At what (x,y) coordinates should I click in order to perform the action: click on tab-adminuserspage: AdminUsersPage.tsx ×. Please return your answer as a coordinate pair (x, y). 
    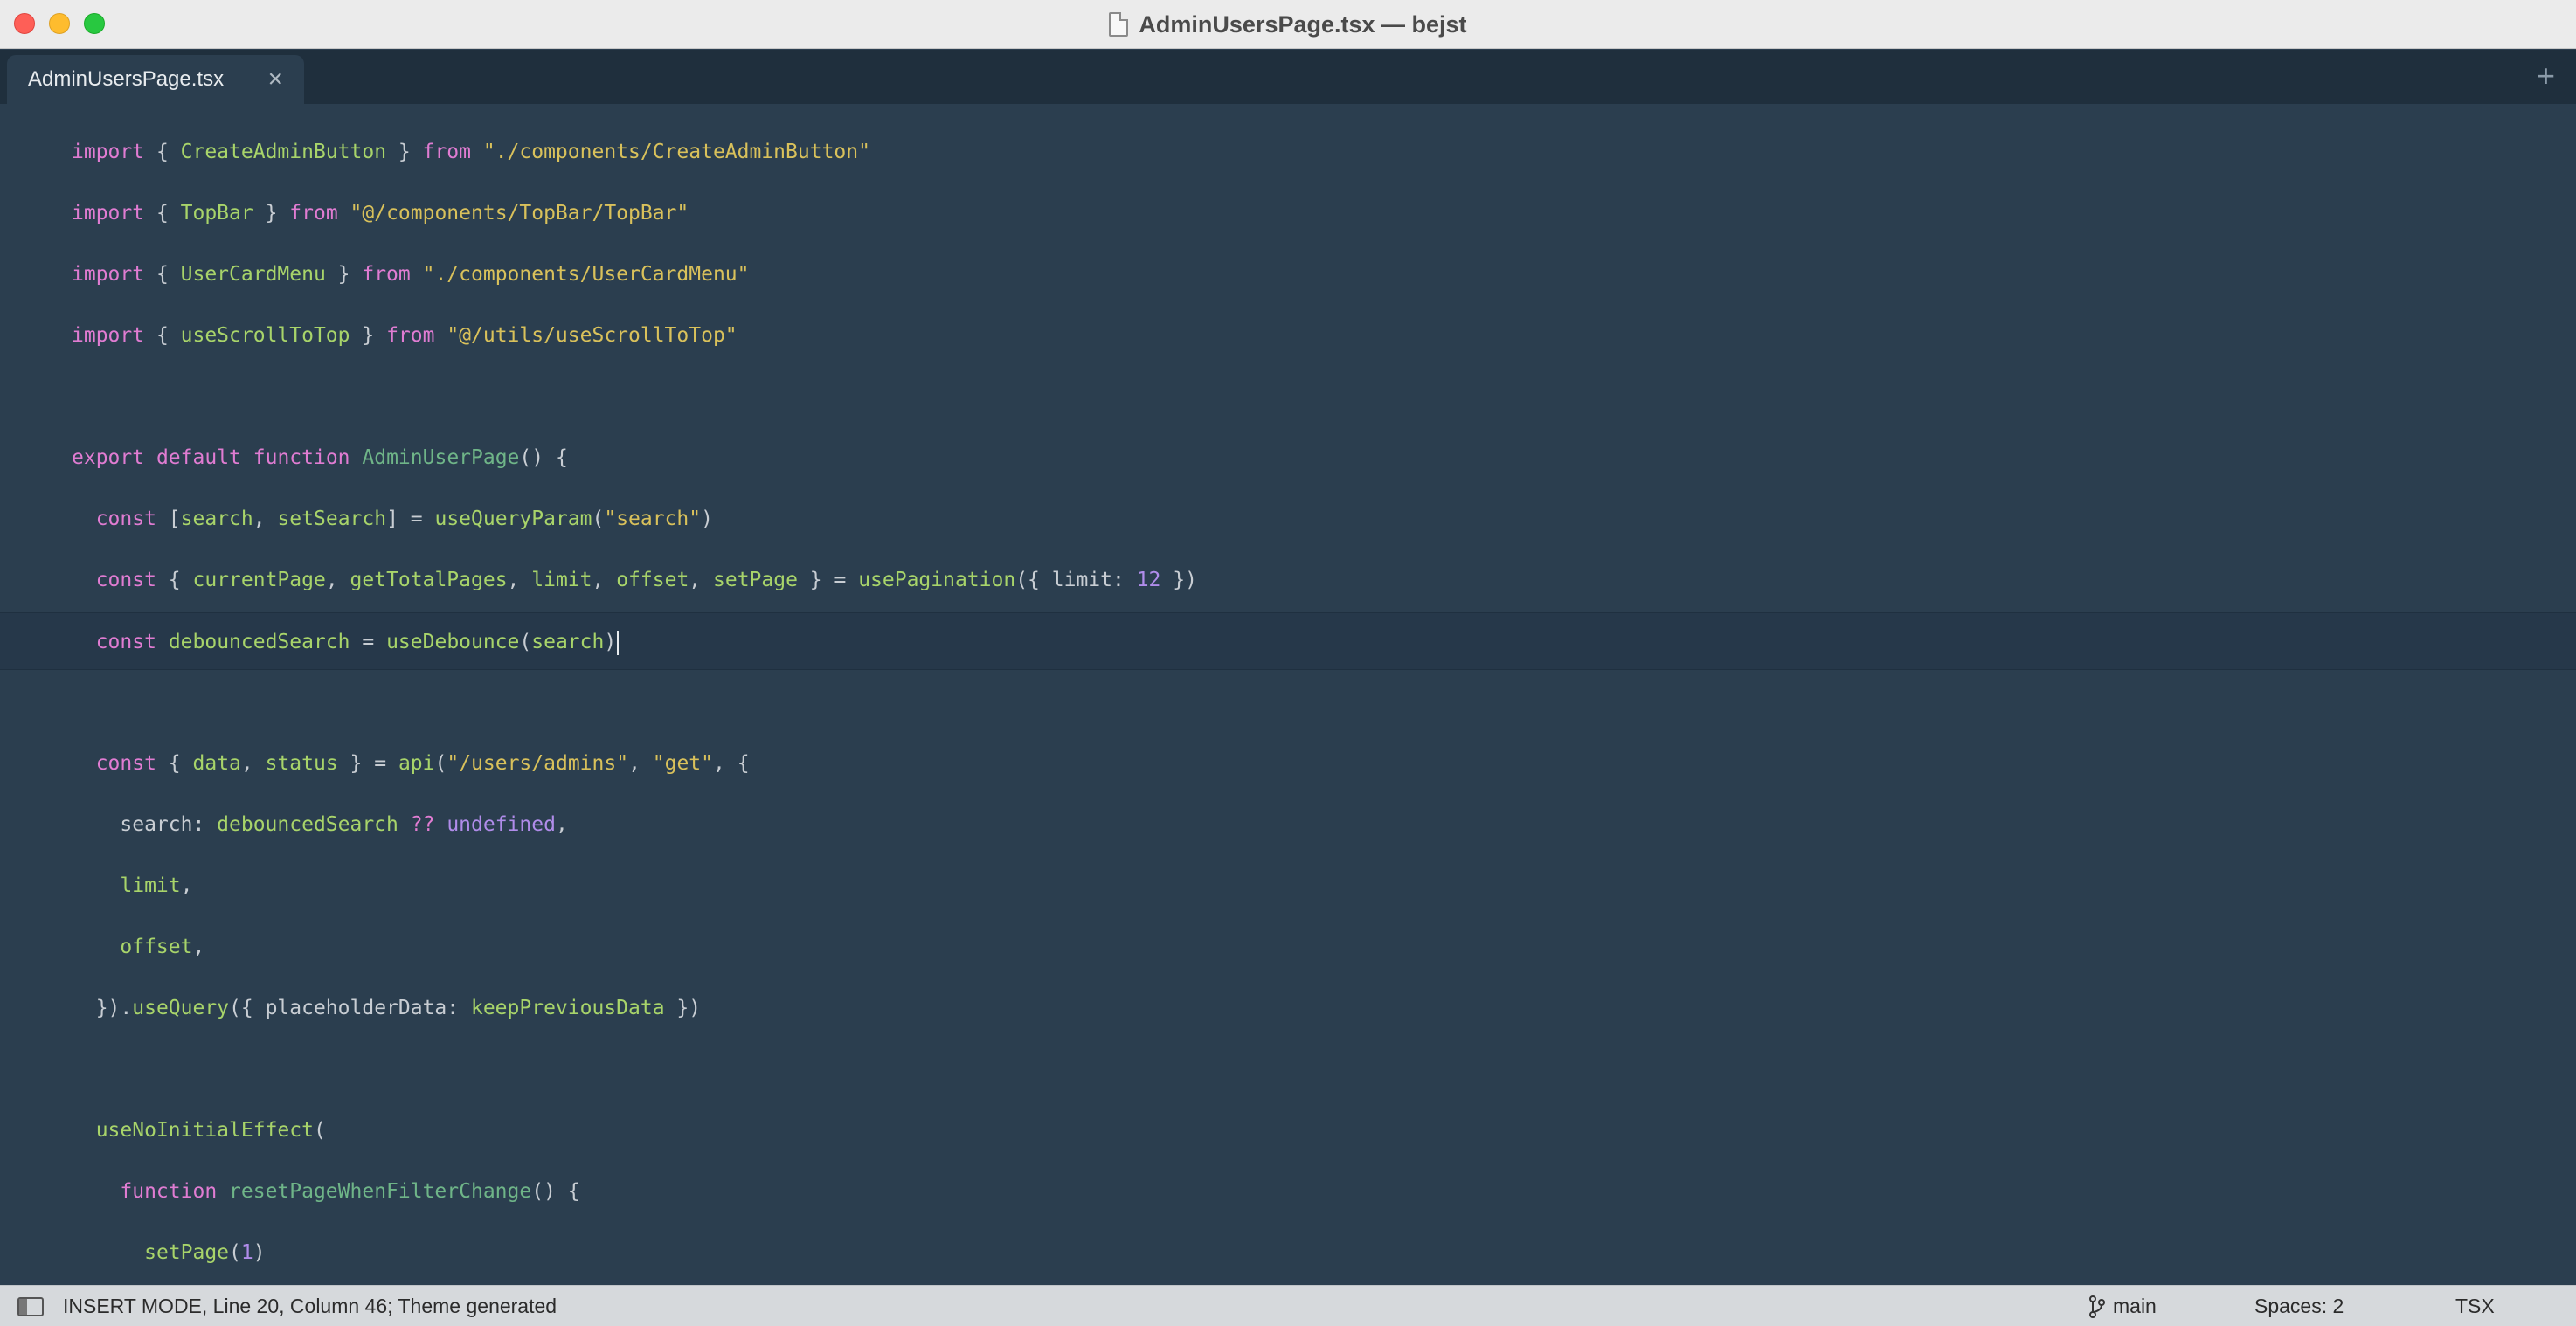
    Looking at the image, I should click on (155, 79).